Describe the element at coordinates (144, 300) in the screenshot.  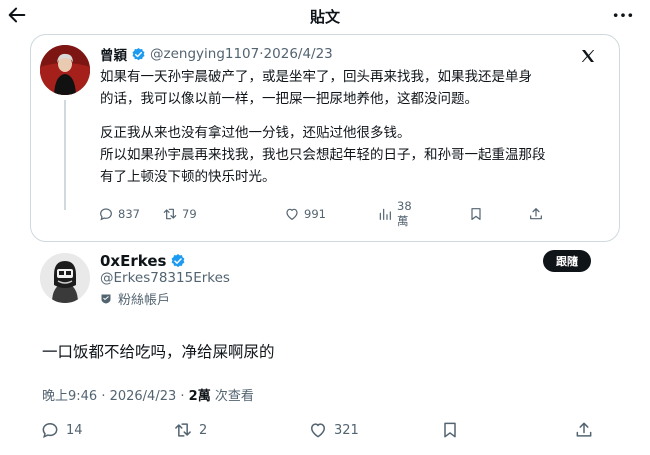
I see `fan-account-label: 粉絲帳戶` at that location.